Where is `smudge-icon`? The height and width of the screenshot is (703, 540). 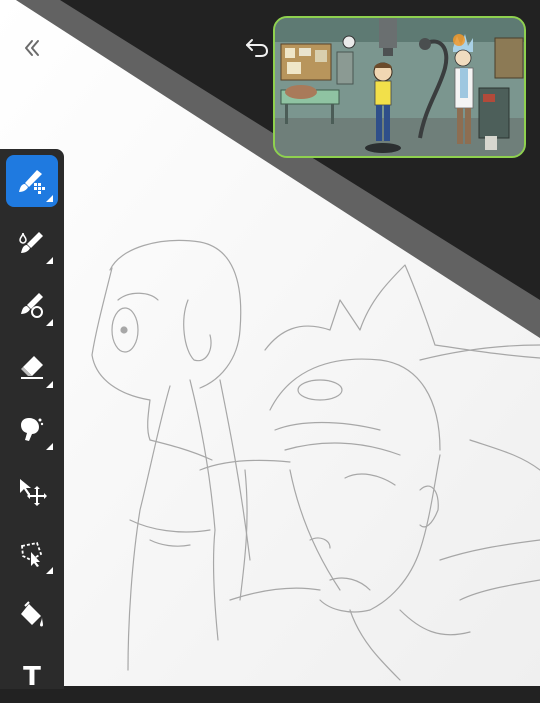
smudge-icon is located at coordinates (32, 429).